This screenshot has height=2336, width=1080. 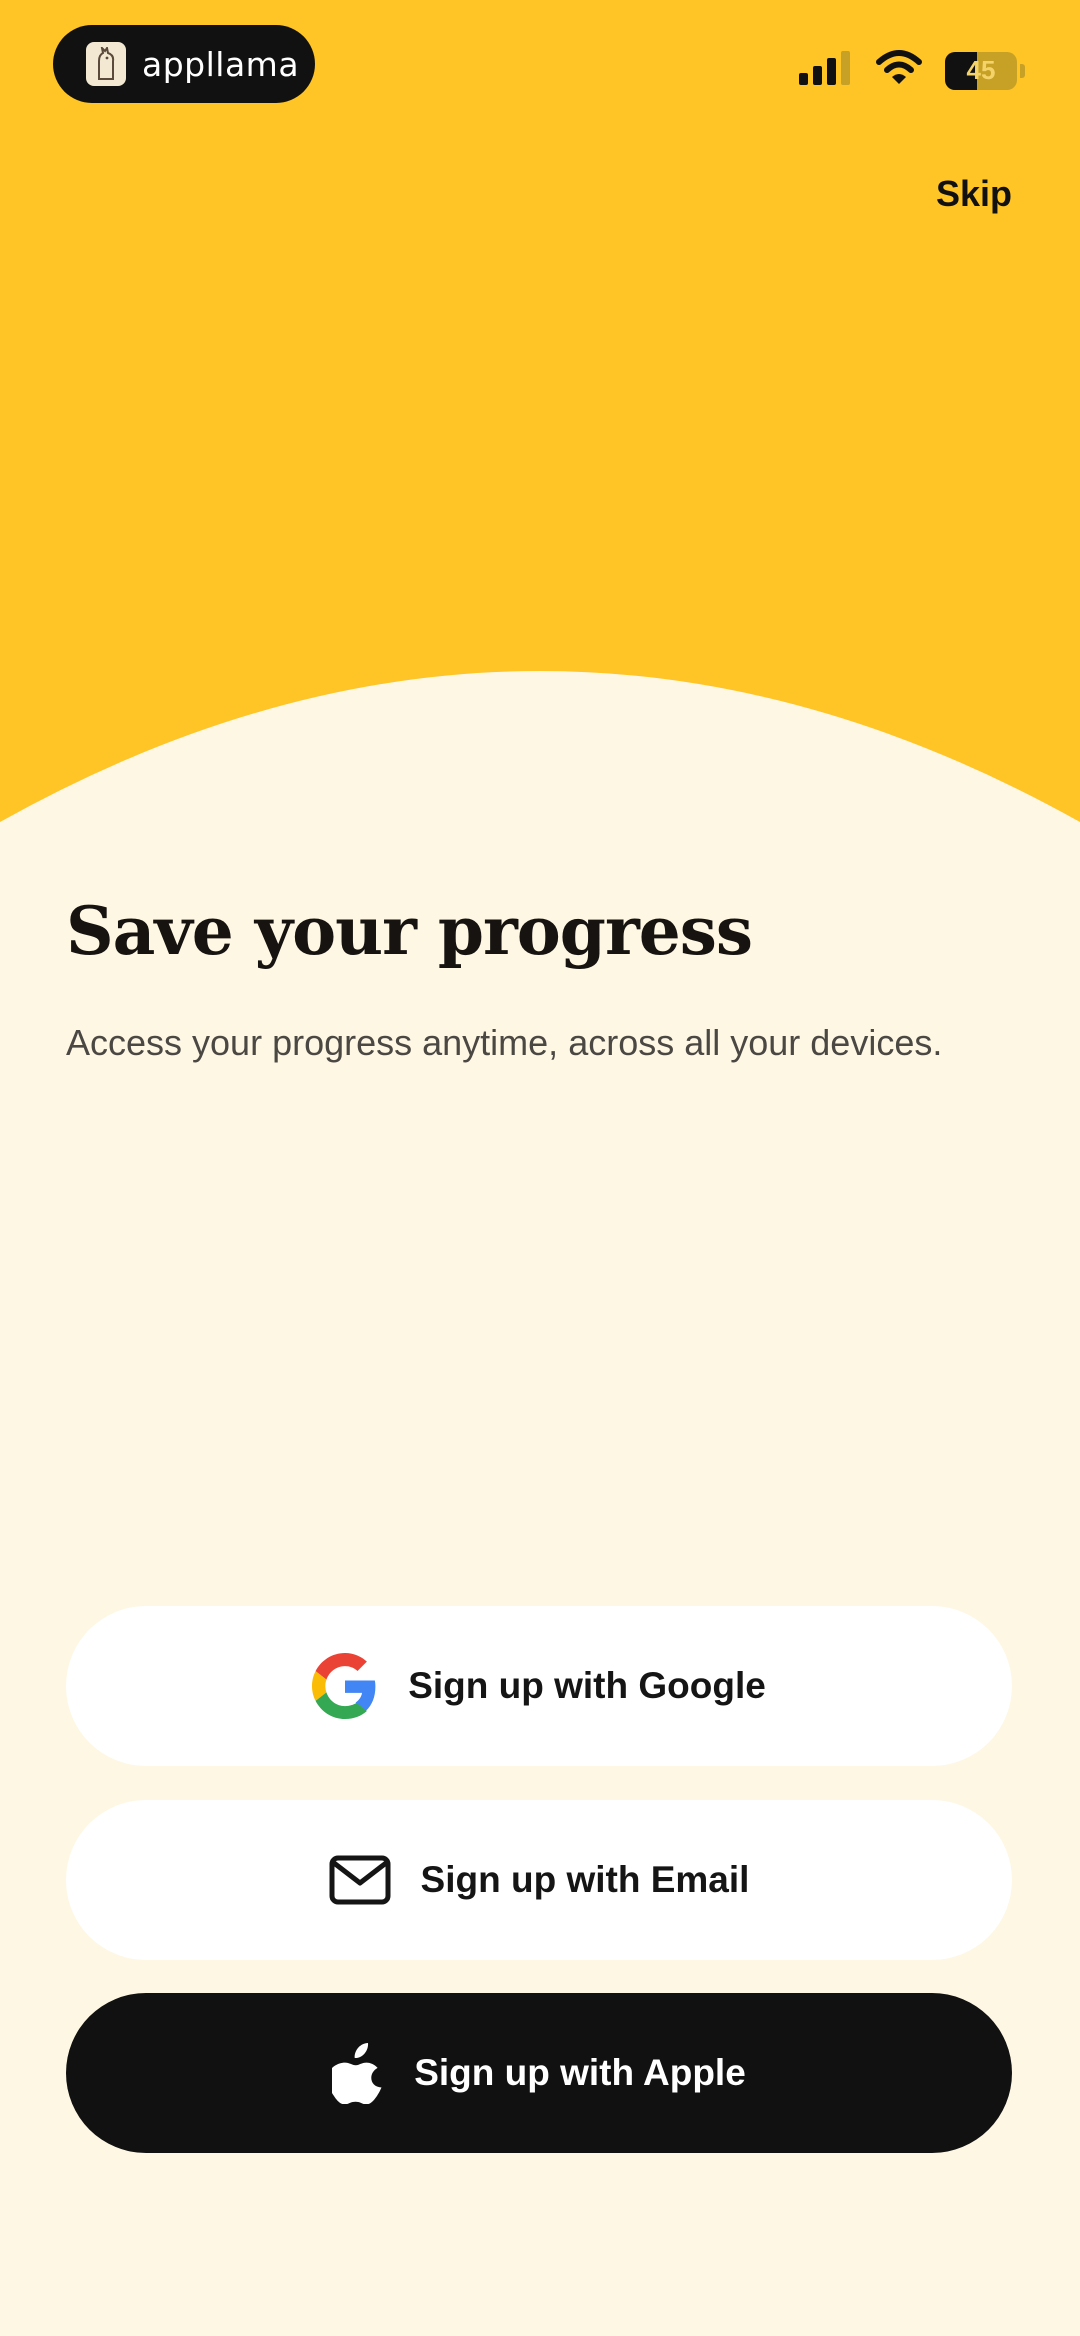 I want to click on llama-logo-icon, so click(x=106, y=64).